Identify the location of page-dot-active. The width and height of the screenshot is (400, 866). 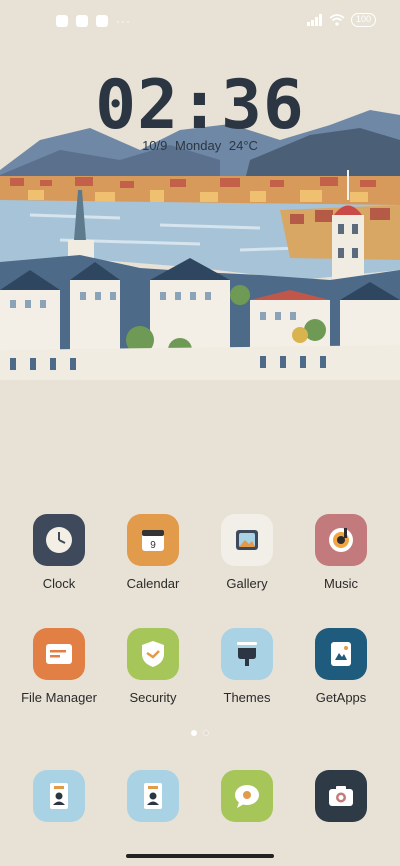
(194, 733).